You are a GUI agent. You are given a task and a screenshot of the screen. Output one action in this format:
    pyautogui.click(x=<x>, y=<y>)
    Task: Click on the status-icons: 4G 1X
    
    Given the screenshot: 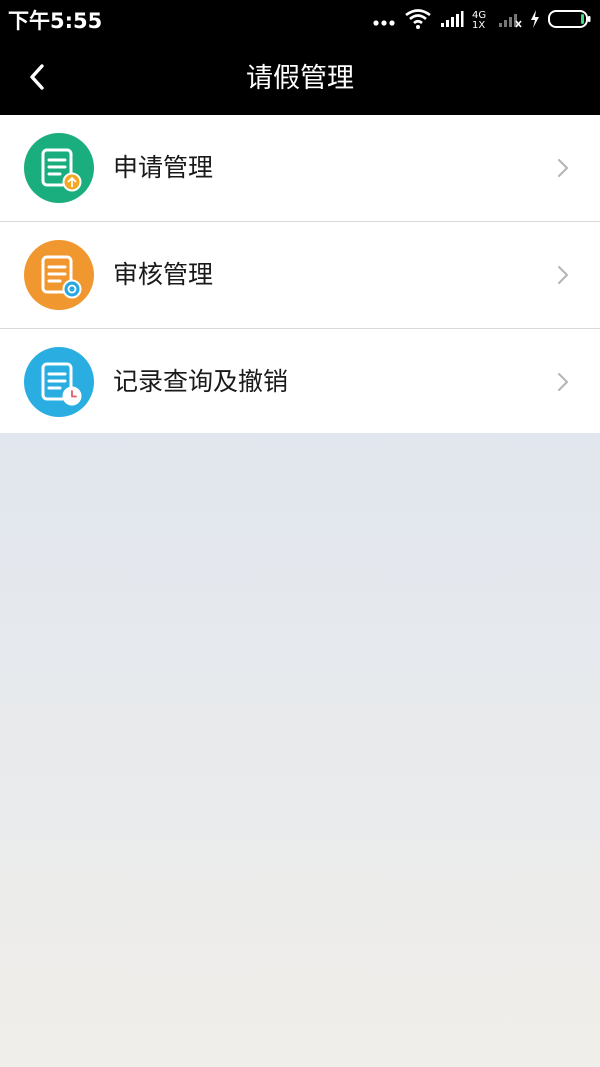 What is the action you would take?
    pyautogui.click(x=478, y=21)
    